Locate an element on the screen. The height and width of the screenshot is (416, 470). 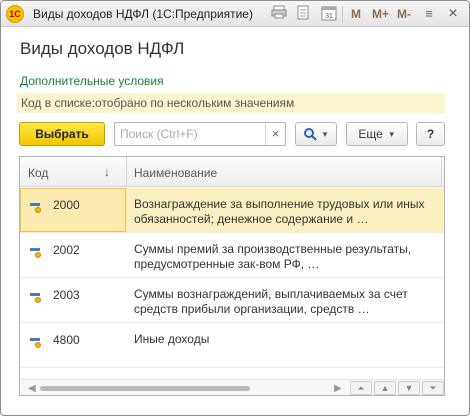
more-button-label: Еще is located at coordinates (370, 134).